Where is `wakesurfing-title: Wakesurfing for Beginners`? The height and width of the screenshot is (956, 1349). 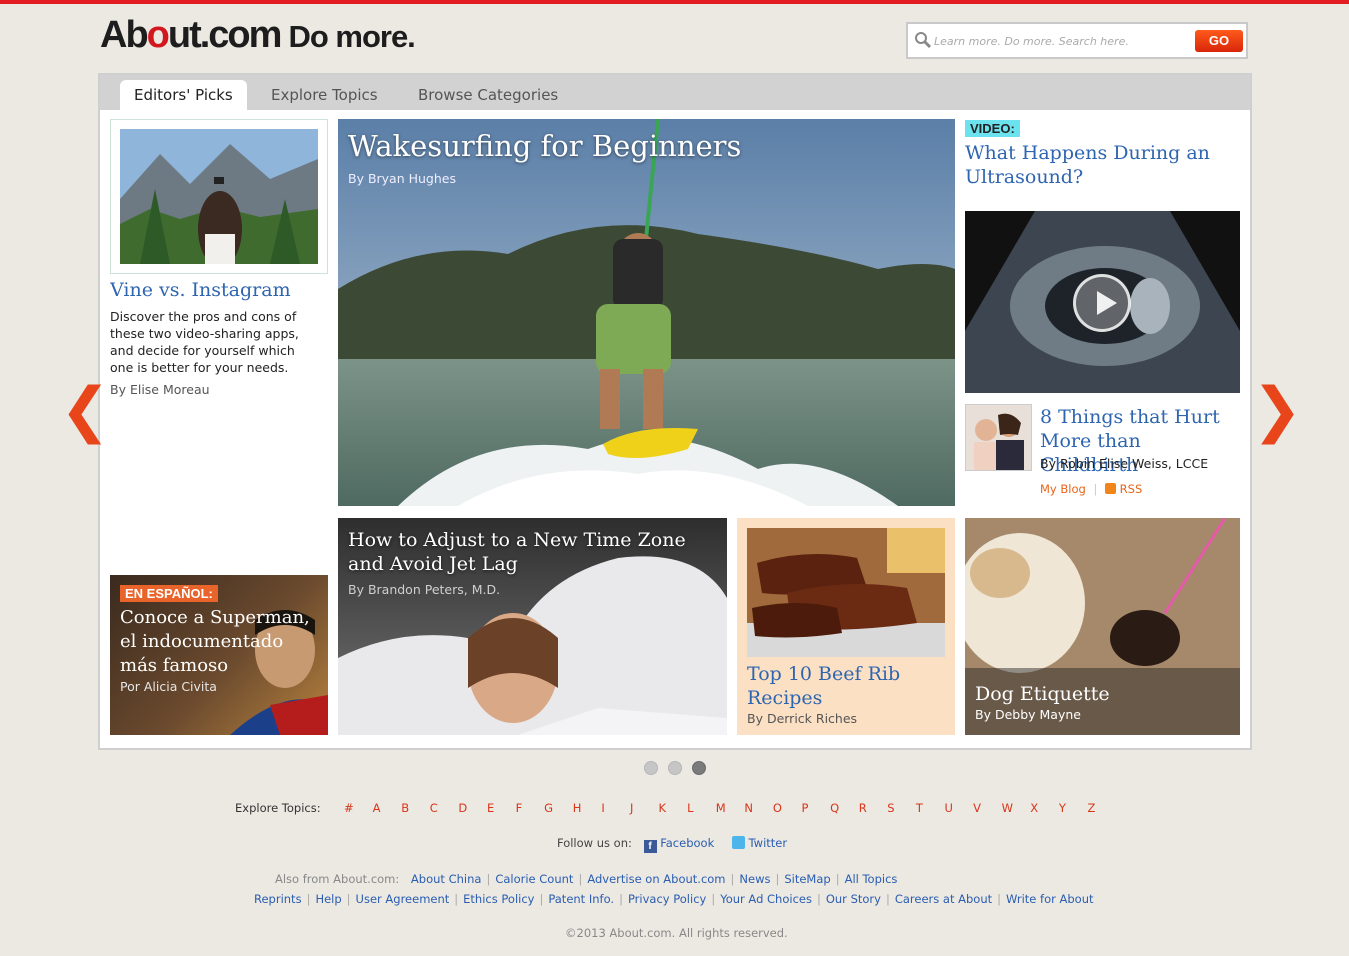 wakesurfing-title: Wakesurfing for Beginners is located at coordinates (544, 146).